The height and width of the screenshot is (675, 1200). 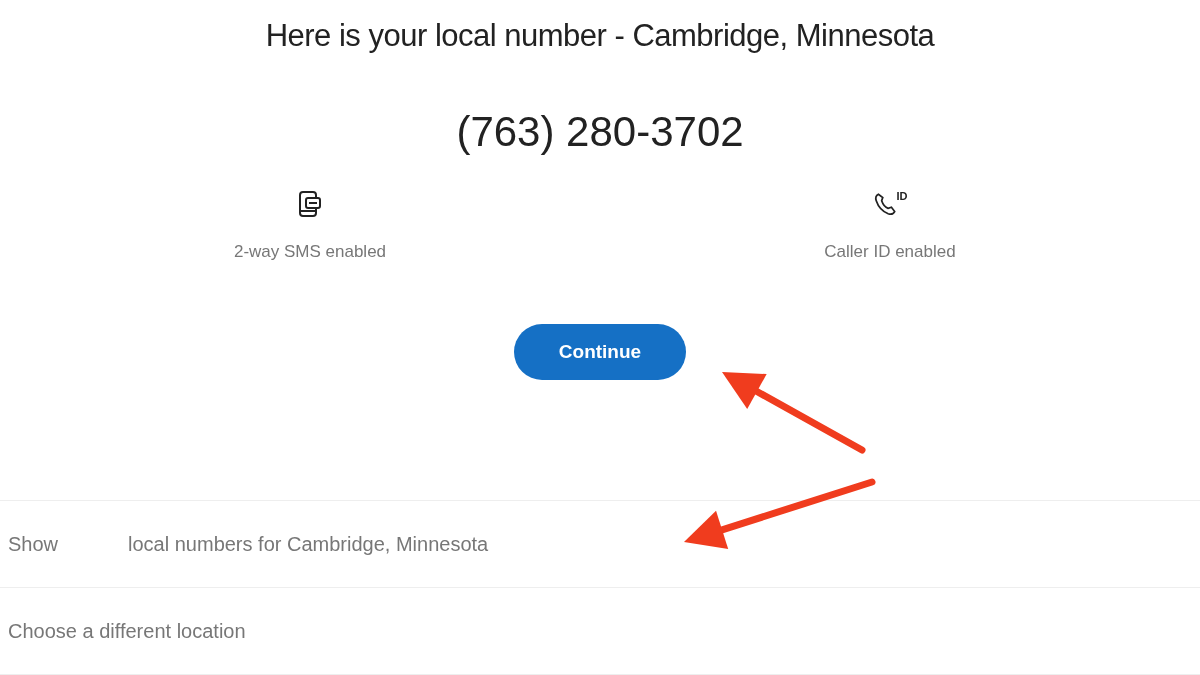 What do you see at coordinates (310, 204) in the screenshot?
I see `phone-message-icon` at bounding box center [310, 204].